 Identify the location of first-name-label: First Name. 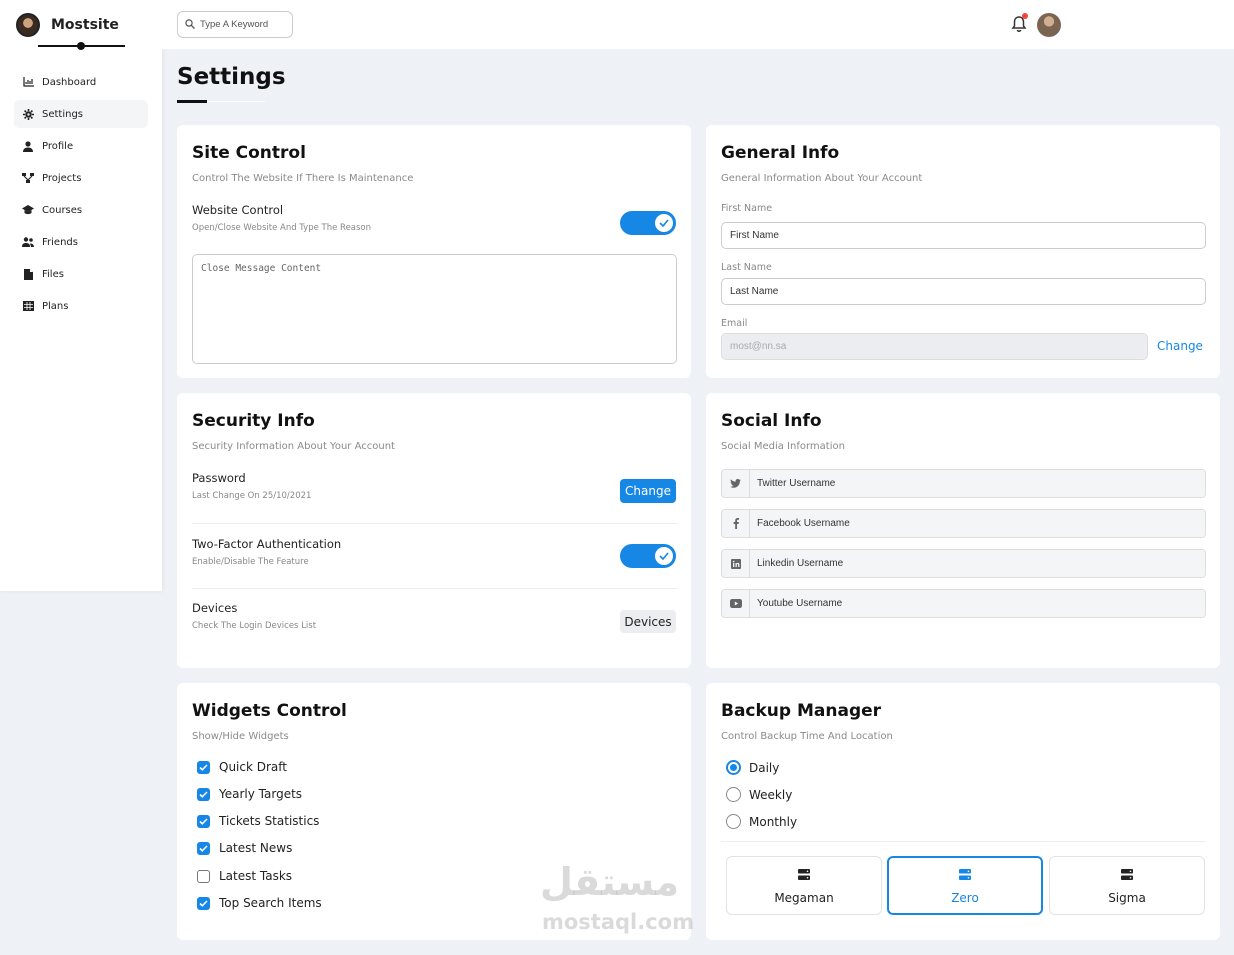
(747, 208).